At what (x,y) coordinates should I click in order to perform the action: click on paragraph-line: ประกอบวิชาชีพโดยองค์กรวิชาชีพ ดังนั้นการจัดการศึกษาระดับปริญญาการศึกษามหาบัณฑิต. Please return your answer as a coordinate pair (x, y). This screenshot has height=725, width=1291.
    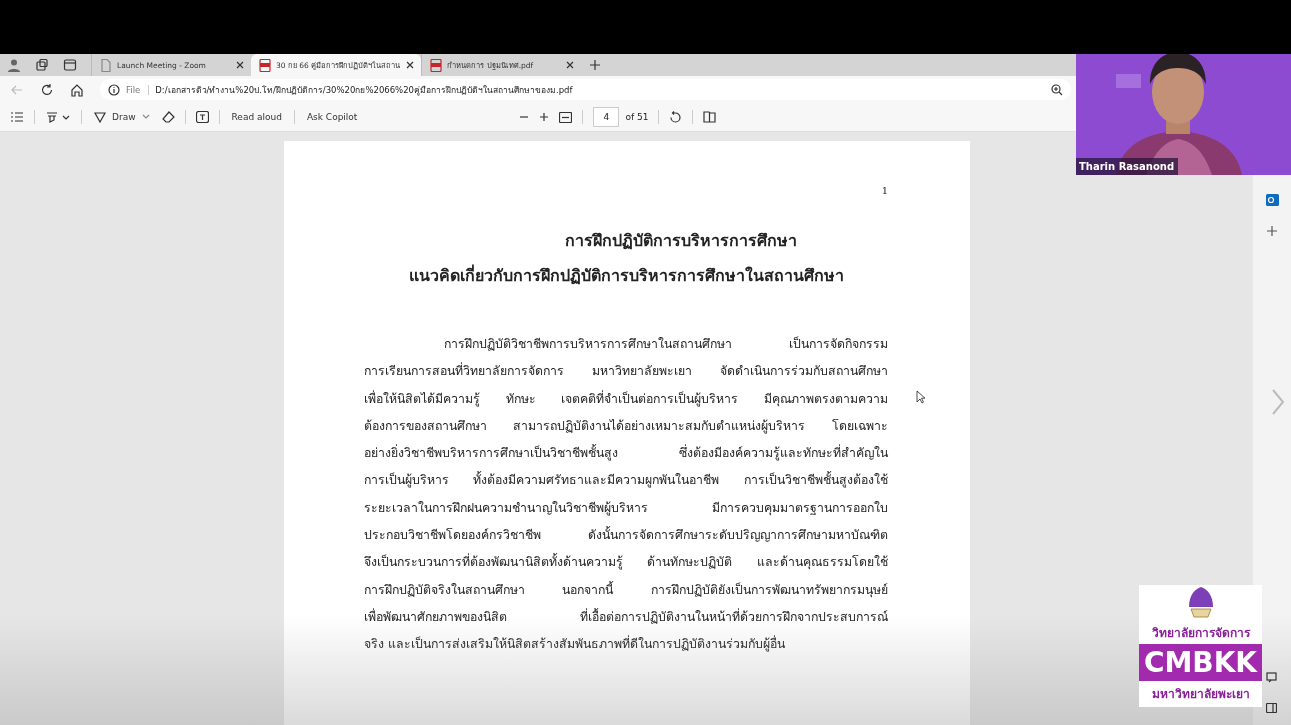
    Looking at the image, I should click on (626, 535).